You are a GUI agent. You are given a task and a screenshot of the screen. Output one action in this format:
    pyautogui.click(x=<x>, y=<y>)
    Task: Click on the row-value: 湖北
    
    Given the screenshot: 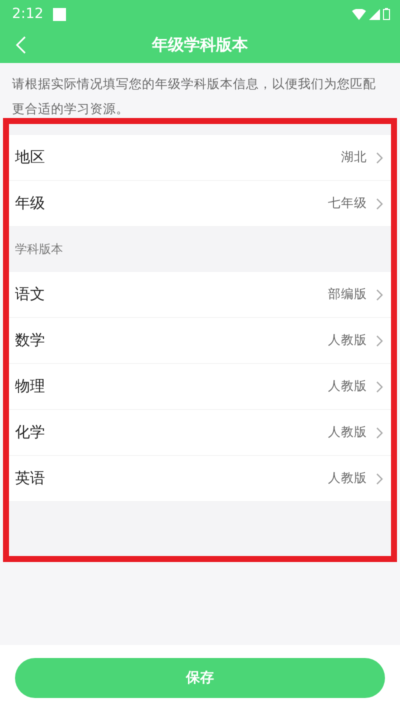 What is the action you would take?
    pyautogui.click(x=354, y=157)
    